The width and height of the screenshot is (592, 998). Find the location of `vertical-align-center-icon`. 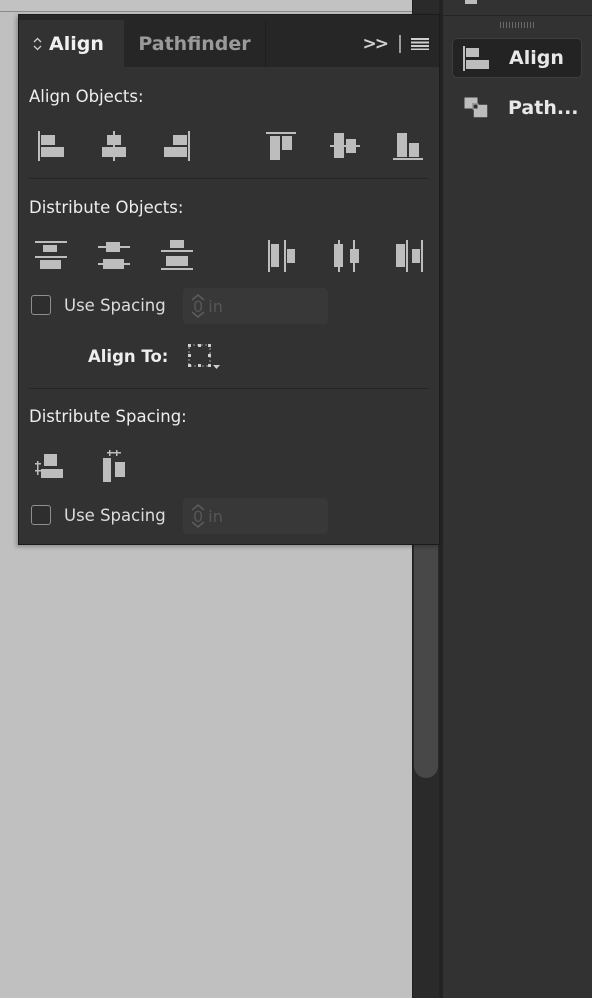

vertical-align-center-icon is located at coordinates (345, 145).